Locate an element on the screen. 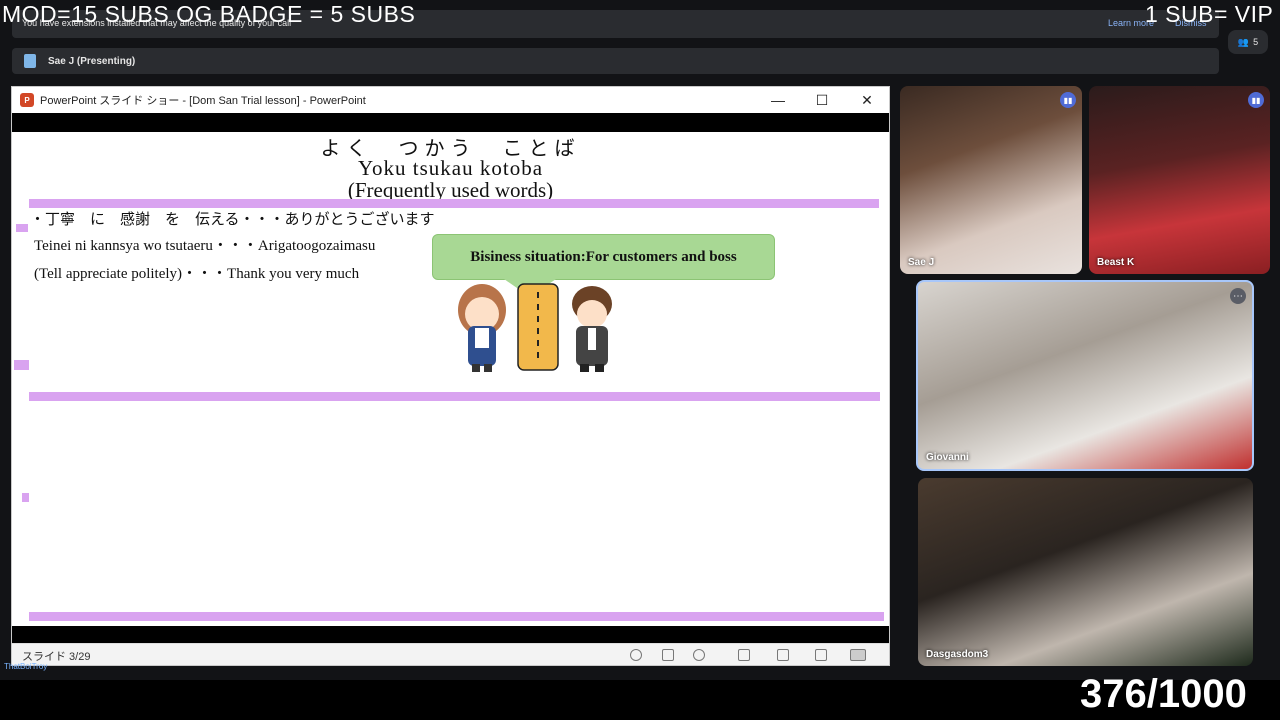  close-button: ✕ is located at coordinates (867, 100).